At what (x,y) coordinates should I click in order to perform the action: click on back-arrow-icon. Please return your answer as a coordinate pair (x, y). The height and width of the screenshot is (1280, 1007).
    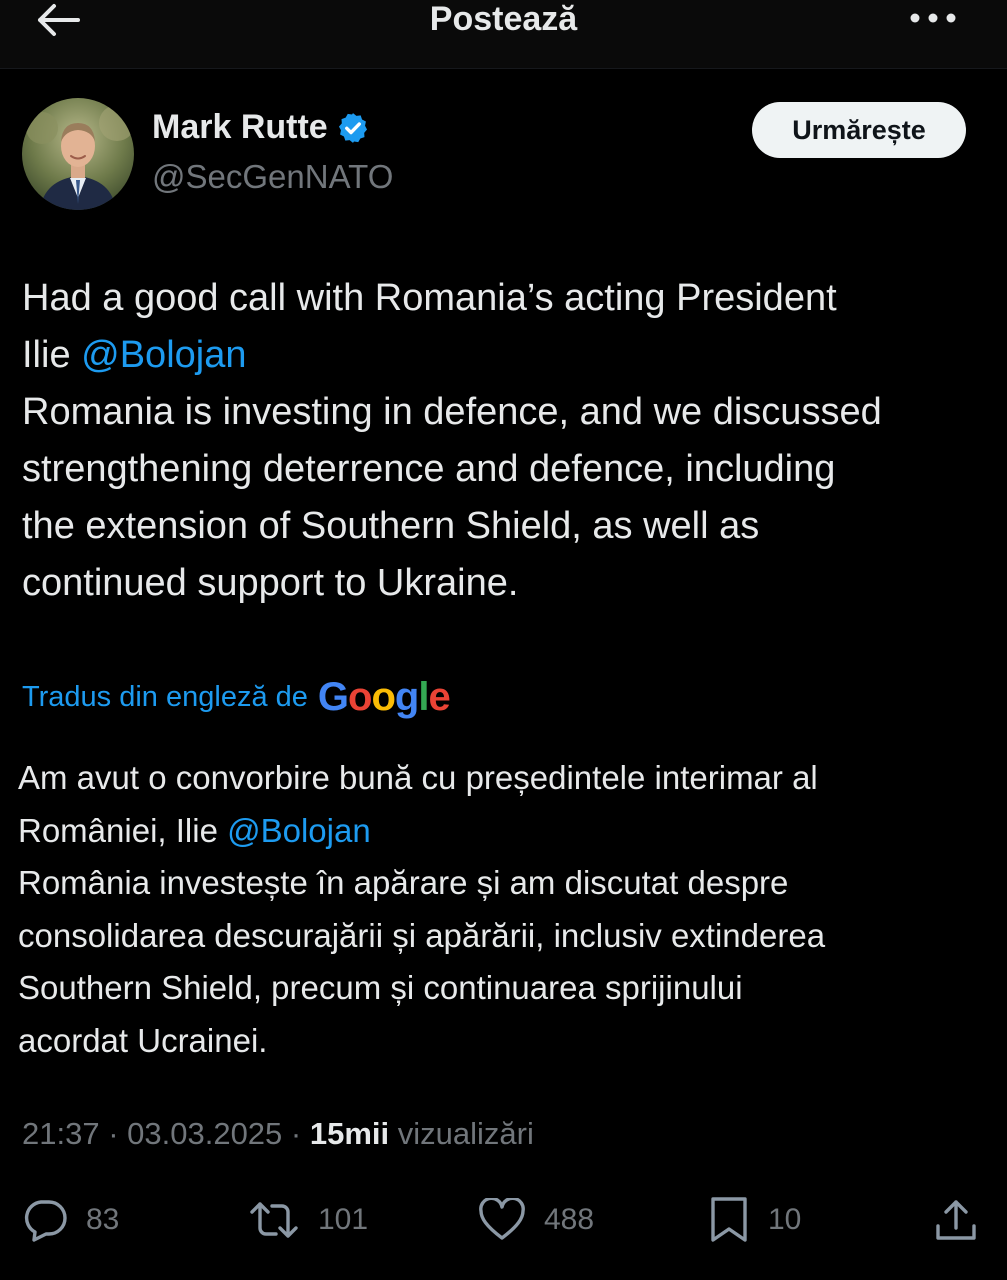
    Looking at the image, I should click on (59, 20).